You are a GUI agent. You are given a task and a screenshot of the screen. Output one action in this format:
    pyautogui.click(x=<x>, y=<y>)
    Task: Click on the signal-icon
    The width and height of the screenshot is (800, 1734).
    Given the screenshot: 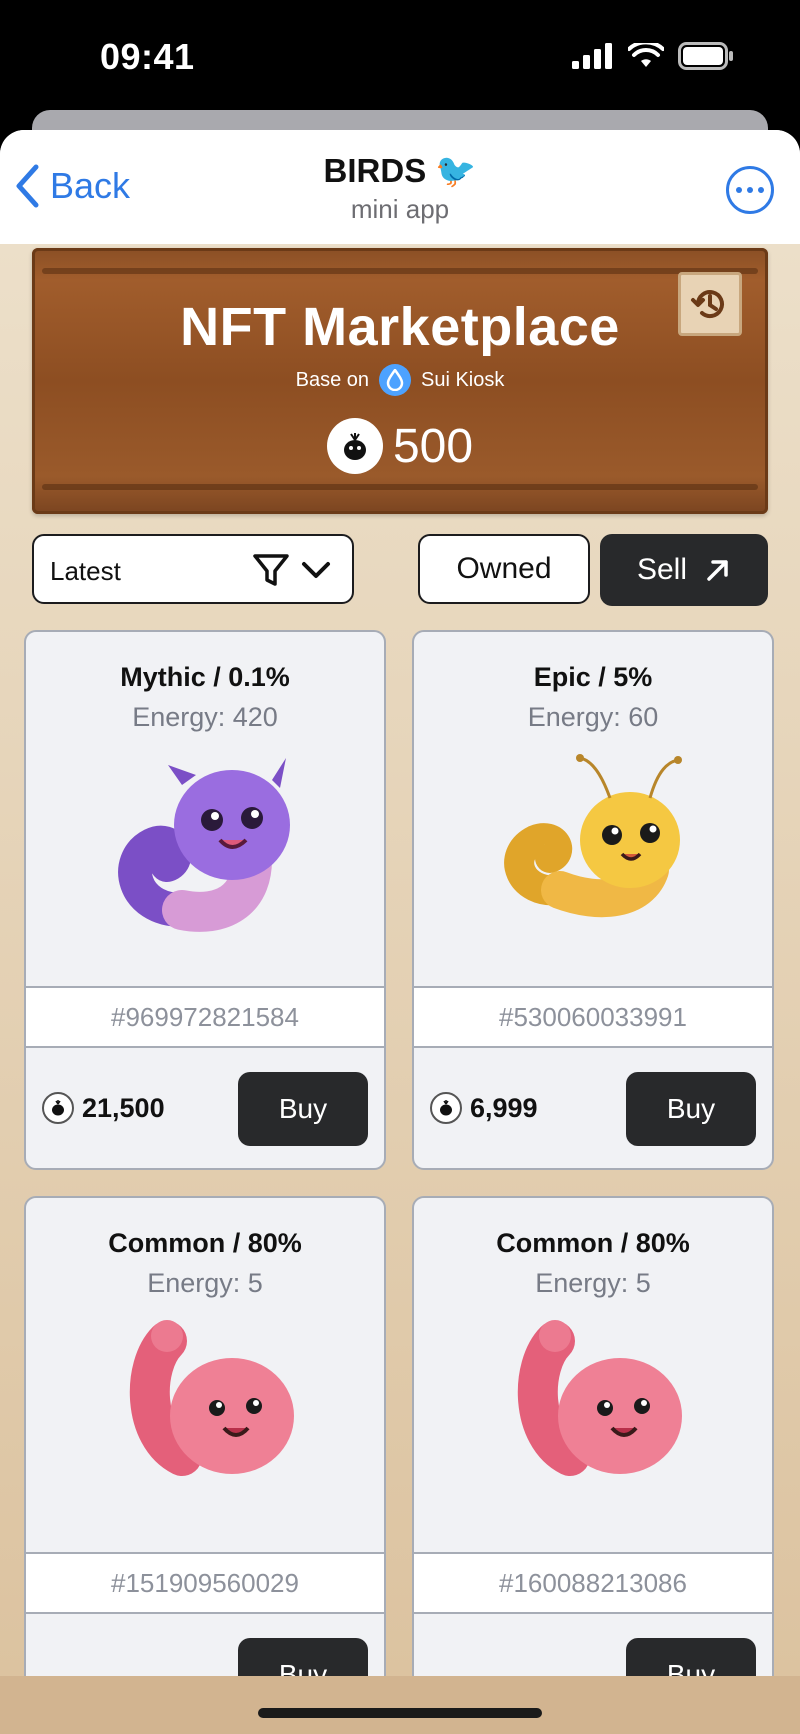 What is the action you would take?
    pyautogui.click(x=592, y=56)
    